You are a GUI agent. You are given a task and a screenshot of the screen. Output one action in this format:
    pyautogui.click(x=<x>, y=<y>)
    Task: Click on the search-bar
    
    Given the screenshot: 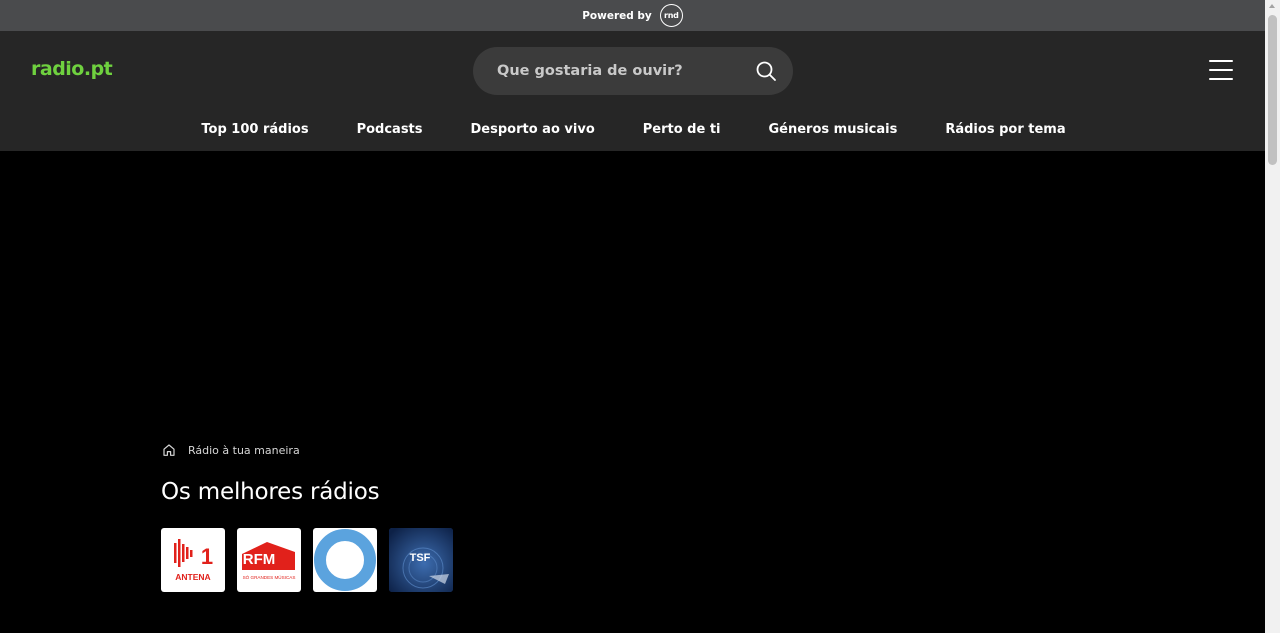 What is the action you would take?
    pyautogui.click(x=633, y=71)
    